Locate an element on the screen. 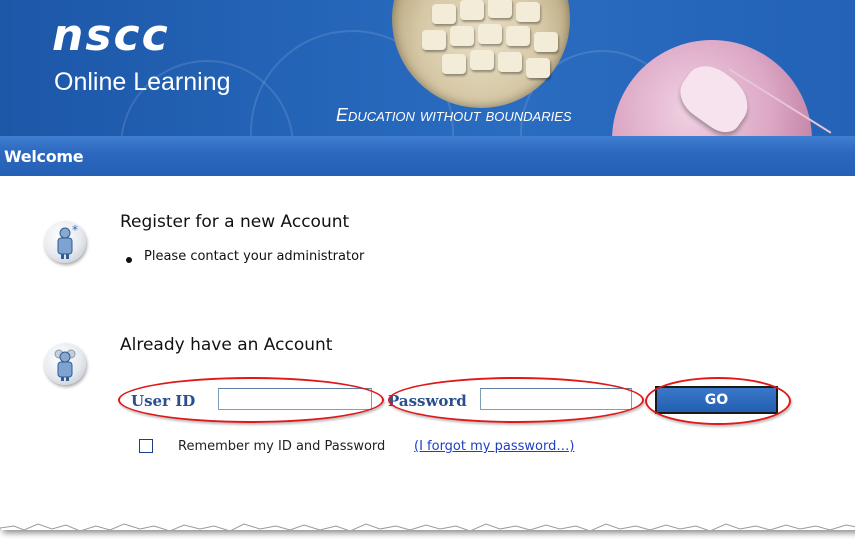 Image resolution: width=862 pixels, height=539 pixels. page-title: Welcome is located at coordinates (44, 156).